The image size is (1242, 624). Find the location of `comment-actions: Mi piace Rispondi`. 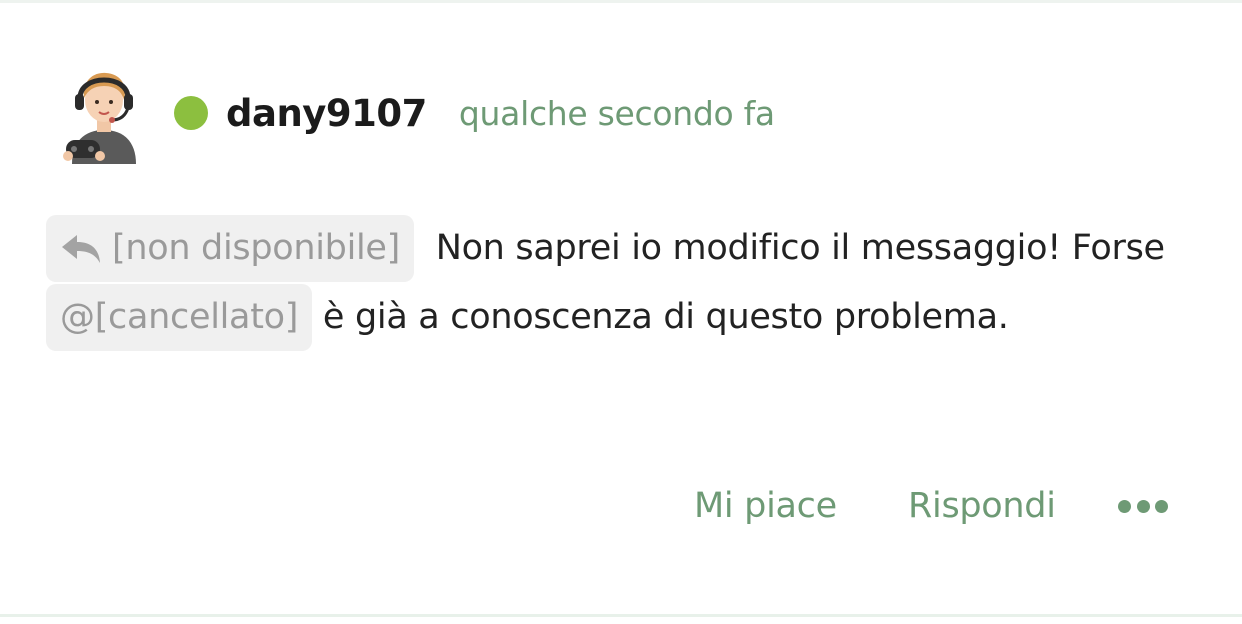

comment-actions: Mi piace Rispondi is located at coordinates (621, 506).